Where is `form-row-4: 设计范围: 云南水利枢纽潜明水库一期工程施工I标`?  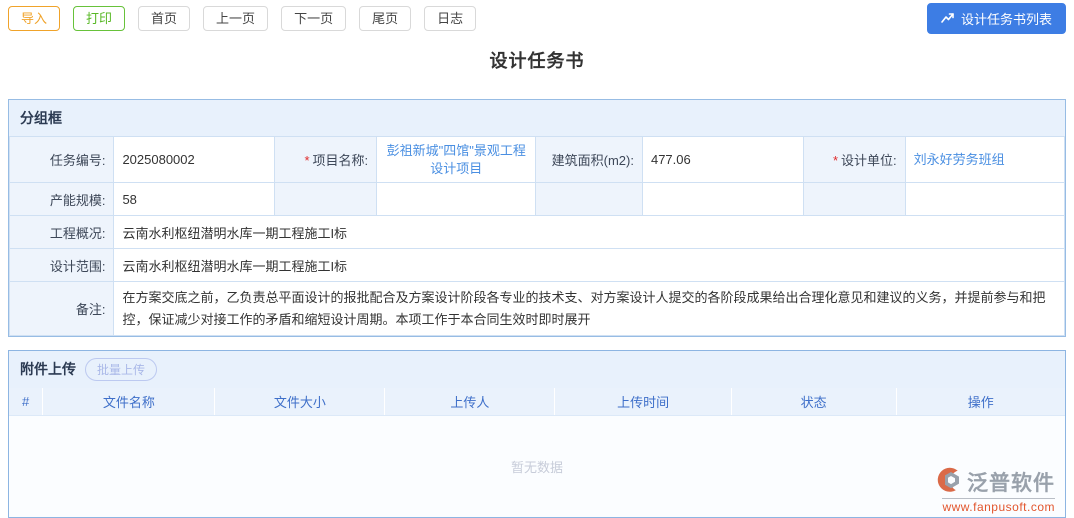
form-row-4: 设计范围: 云南水利枢纽潜明水库一期工程施工I标 is located at coordinates (536, 265).